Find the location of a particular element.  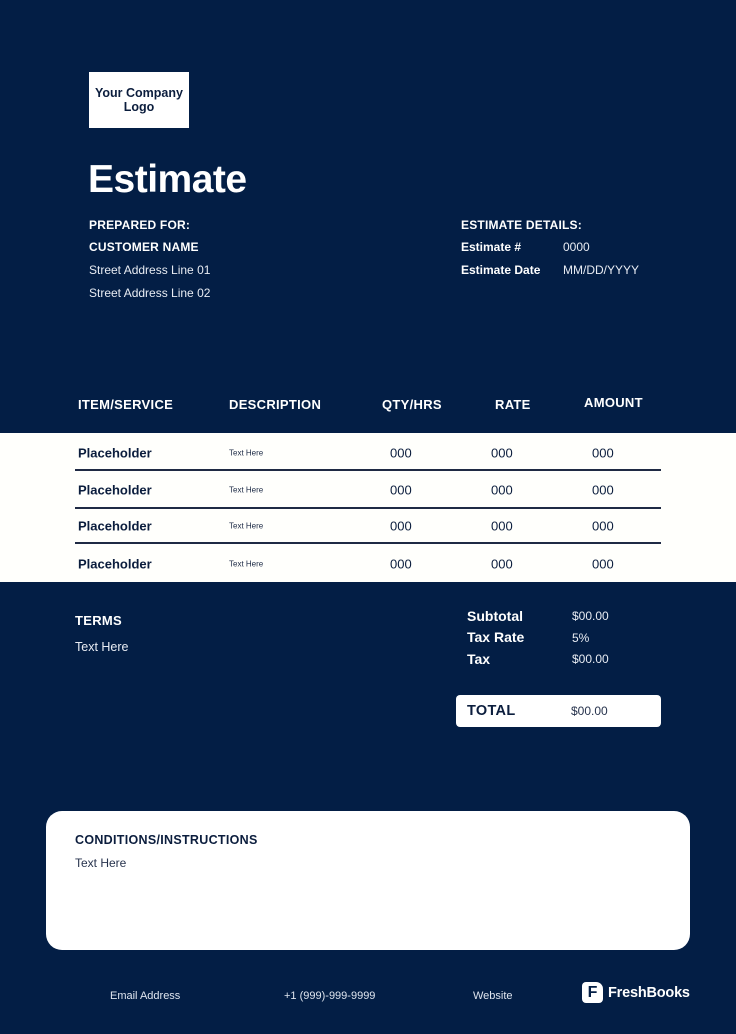

terms-heading: TERMS is located at coordinates (98, 620).